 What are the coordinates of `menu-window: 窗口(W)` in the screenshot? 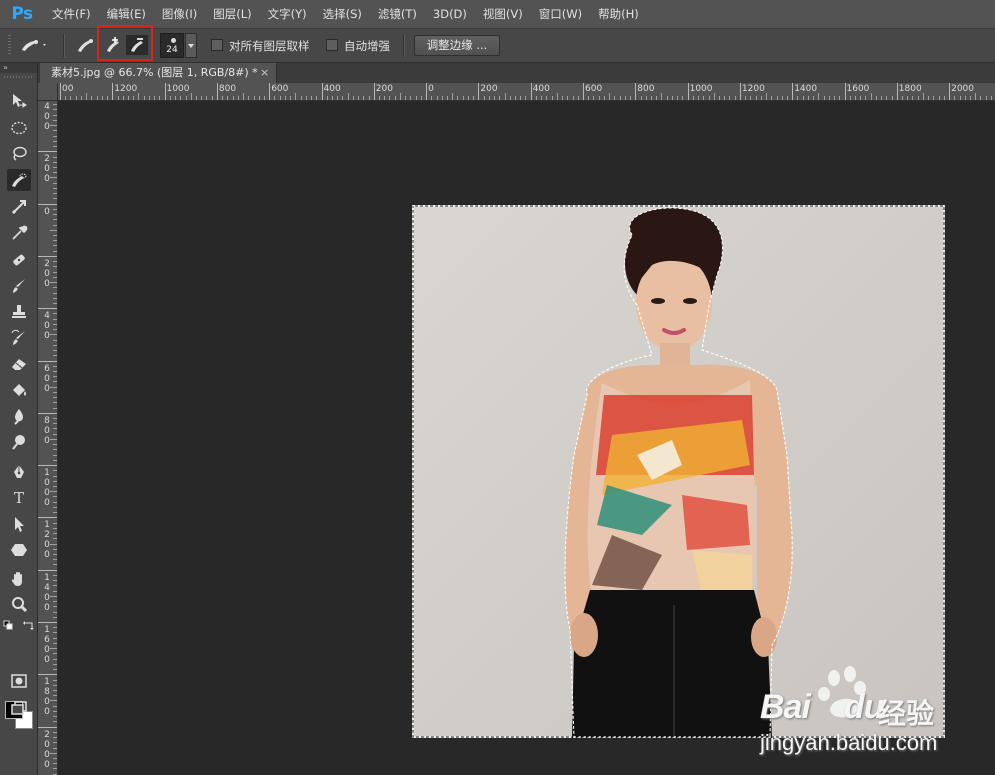 It's located at (560, 14).